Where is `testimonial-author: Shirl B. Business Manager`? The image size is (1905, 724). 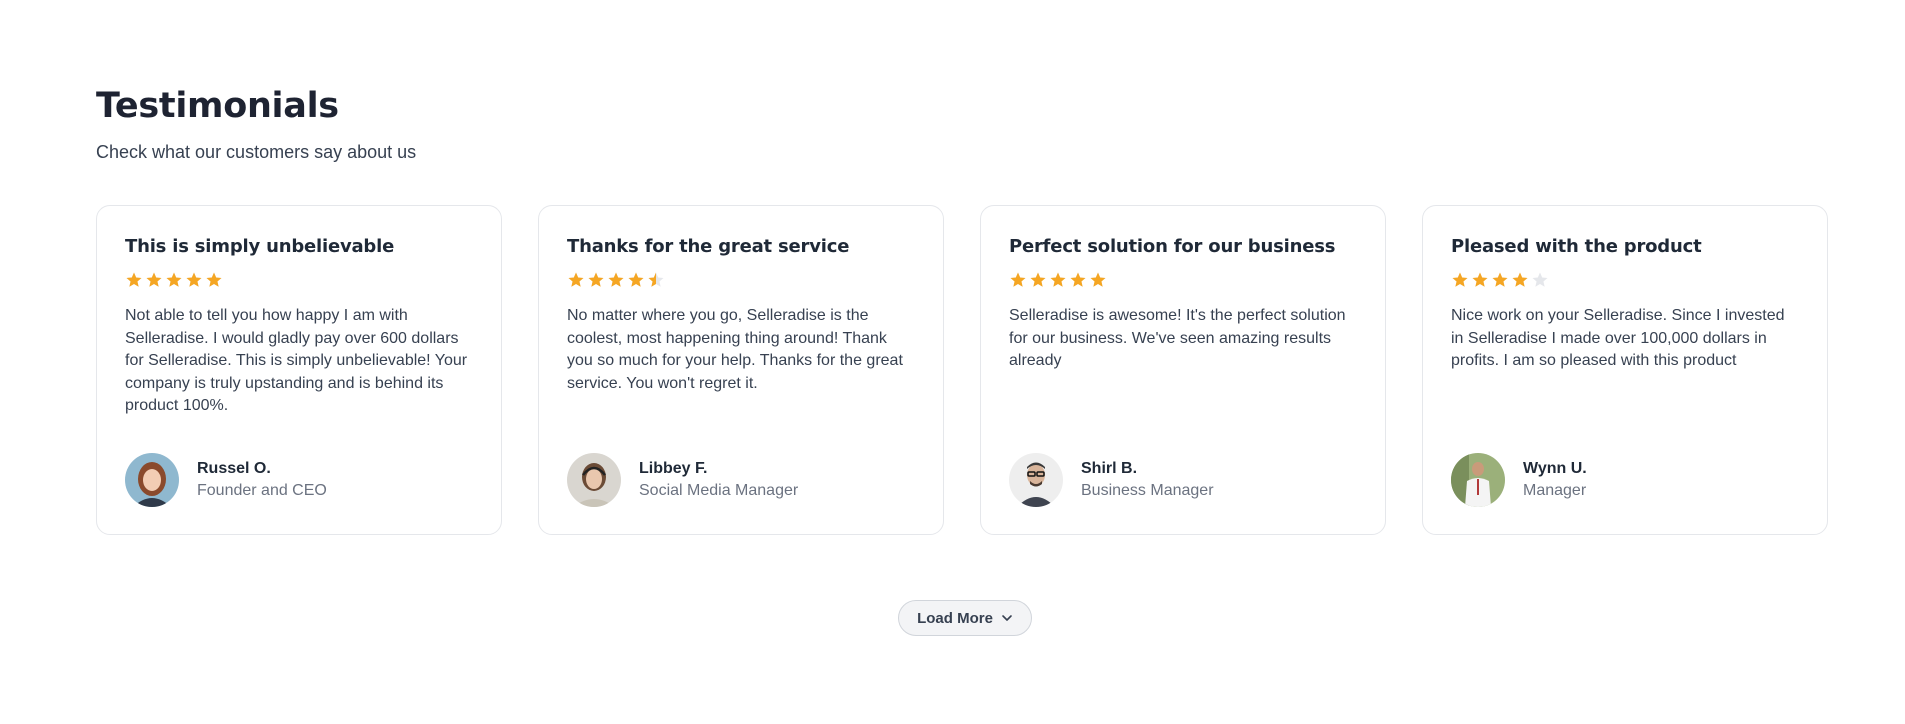
testimonial-author: Shirl B. Business Manager is located at coordinates (1111, 480).